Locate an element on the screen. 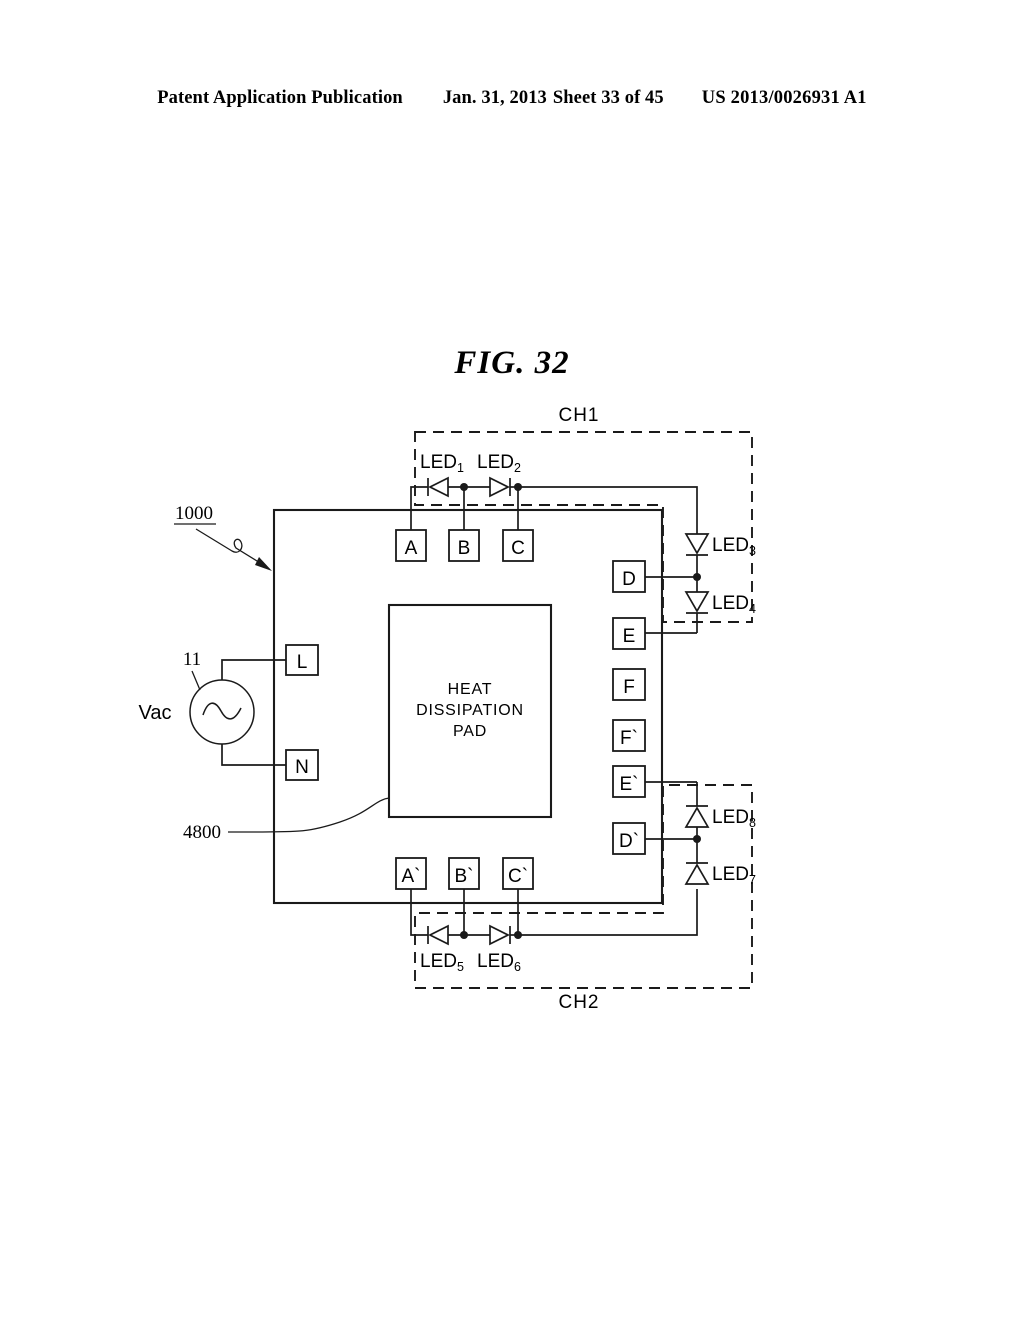  pin-a-prime-label: A` is located at coordinates (411, 876).